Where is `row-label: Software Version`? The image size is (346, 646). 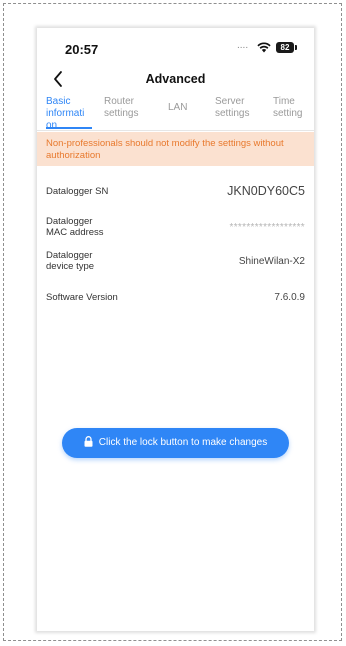 row-label: Software Version is located at coordinates (82, 297).